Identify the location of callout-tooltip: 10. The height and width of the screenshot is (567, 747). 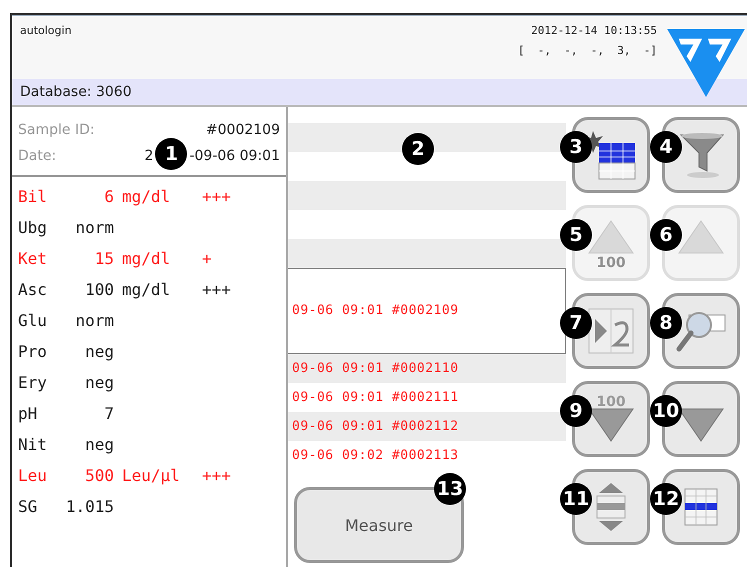
(666, 411).